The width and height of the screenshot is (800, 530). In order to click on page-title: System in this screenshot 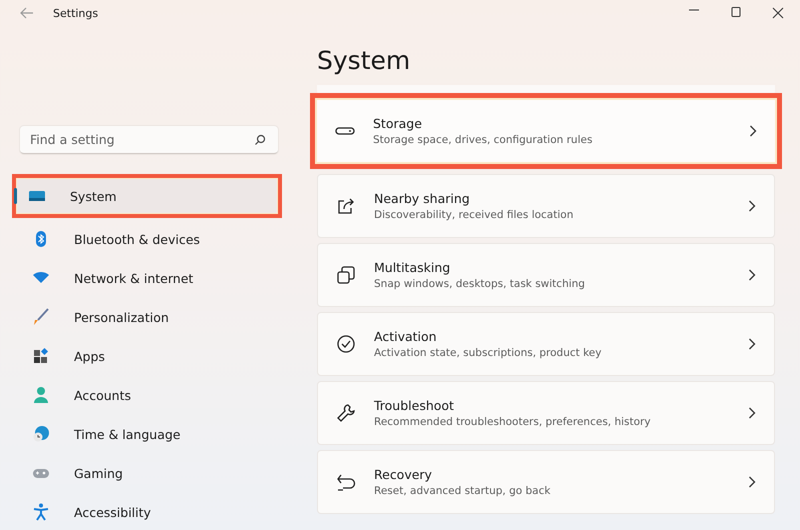, I will do `click(364, 61)`.